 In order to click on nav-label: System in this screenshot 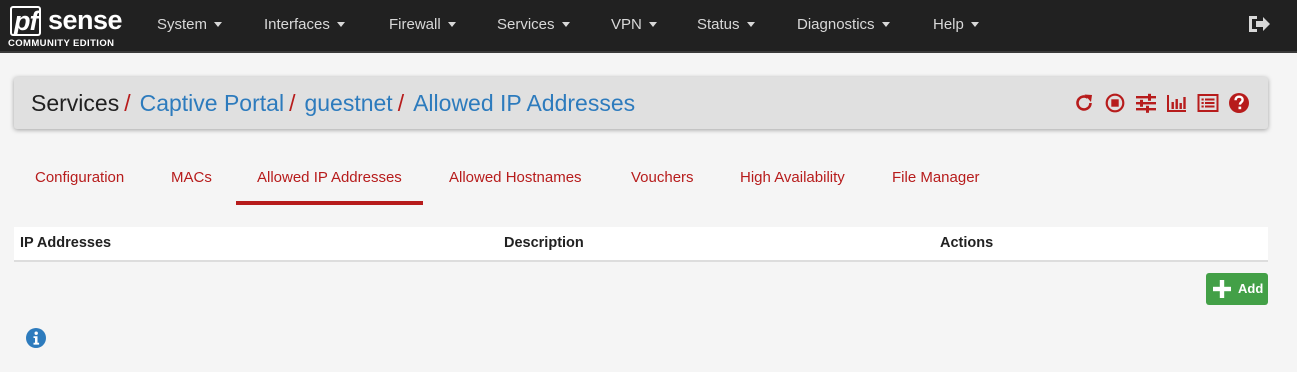, I will do `click(182, 24)`.